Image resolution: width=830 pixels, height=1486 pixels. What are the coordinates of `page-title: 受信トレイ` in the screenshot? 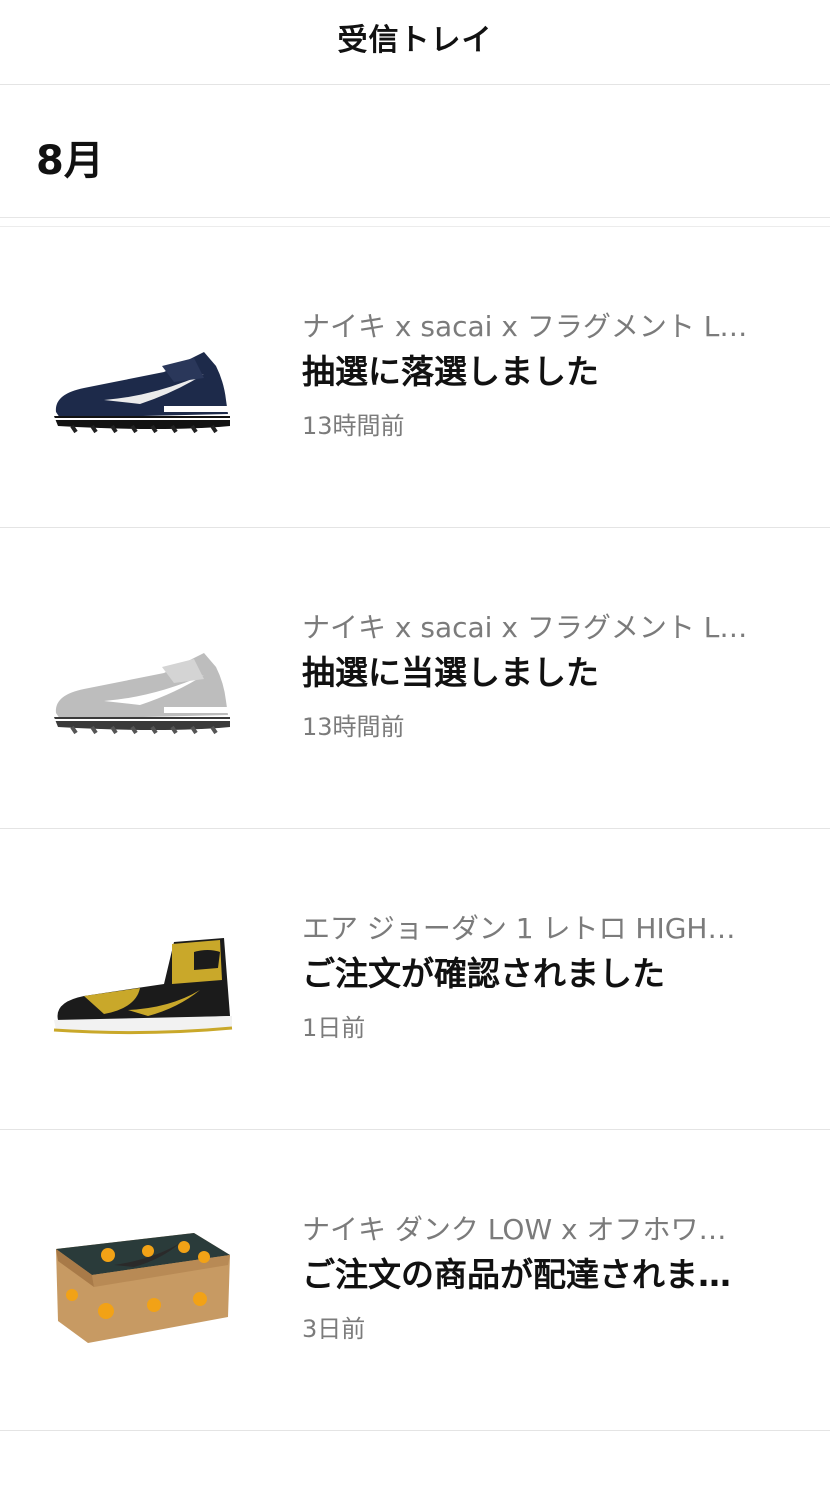 It's located at (415, 40).